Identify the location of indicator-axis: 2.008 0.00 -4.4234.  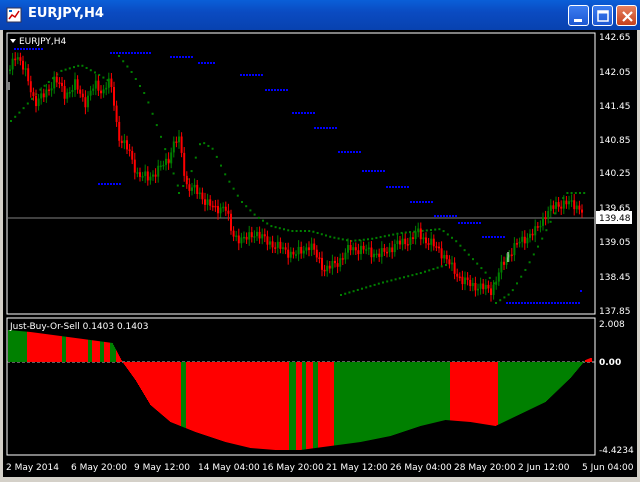
(616, 388).